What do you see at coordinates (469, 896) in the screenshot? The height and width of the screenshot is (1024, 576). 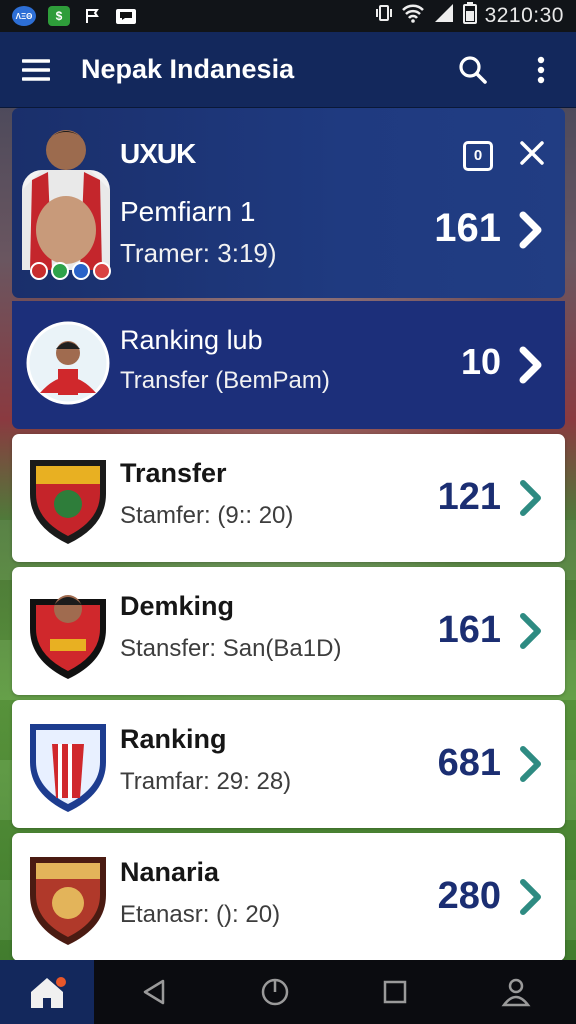 I see `card-value: 280` at bounding box center [469, 896].